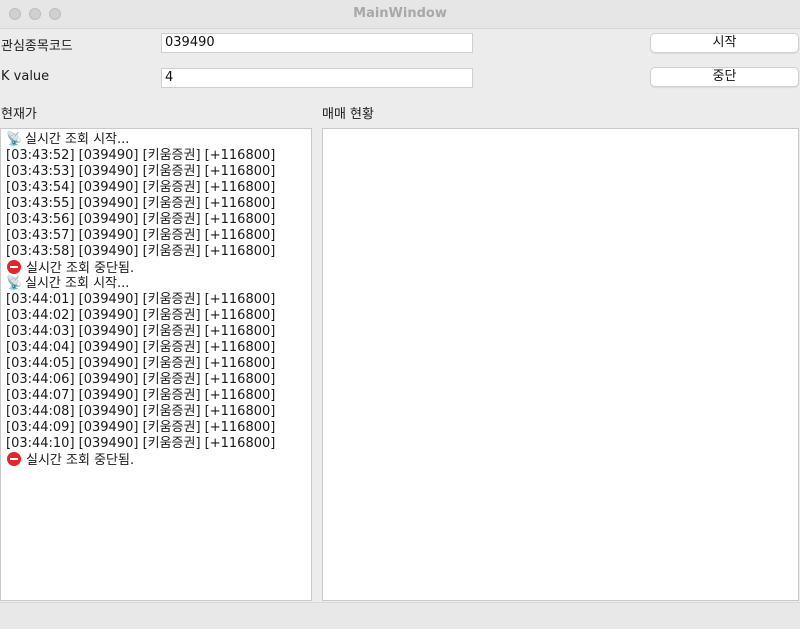 The width and height of the screenshot is (800, 629). Describe the element at coordinates (141, 443) in the screenshot. I see `log-text: [03:44:10] [039490] [키움증권] [+116800]` at that location.